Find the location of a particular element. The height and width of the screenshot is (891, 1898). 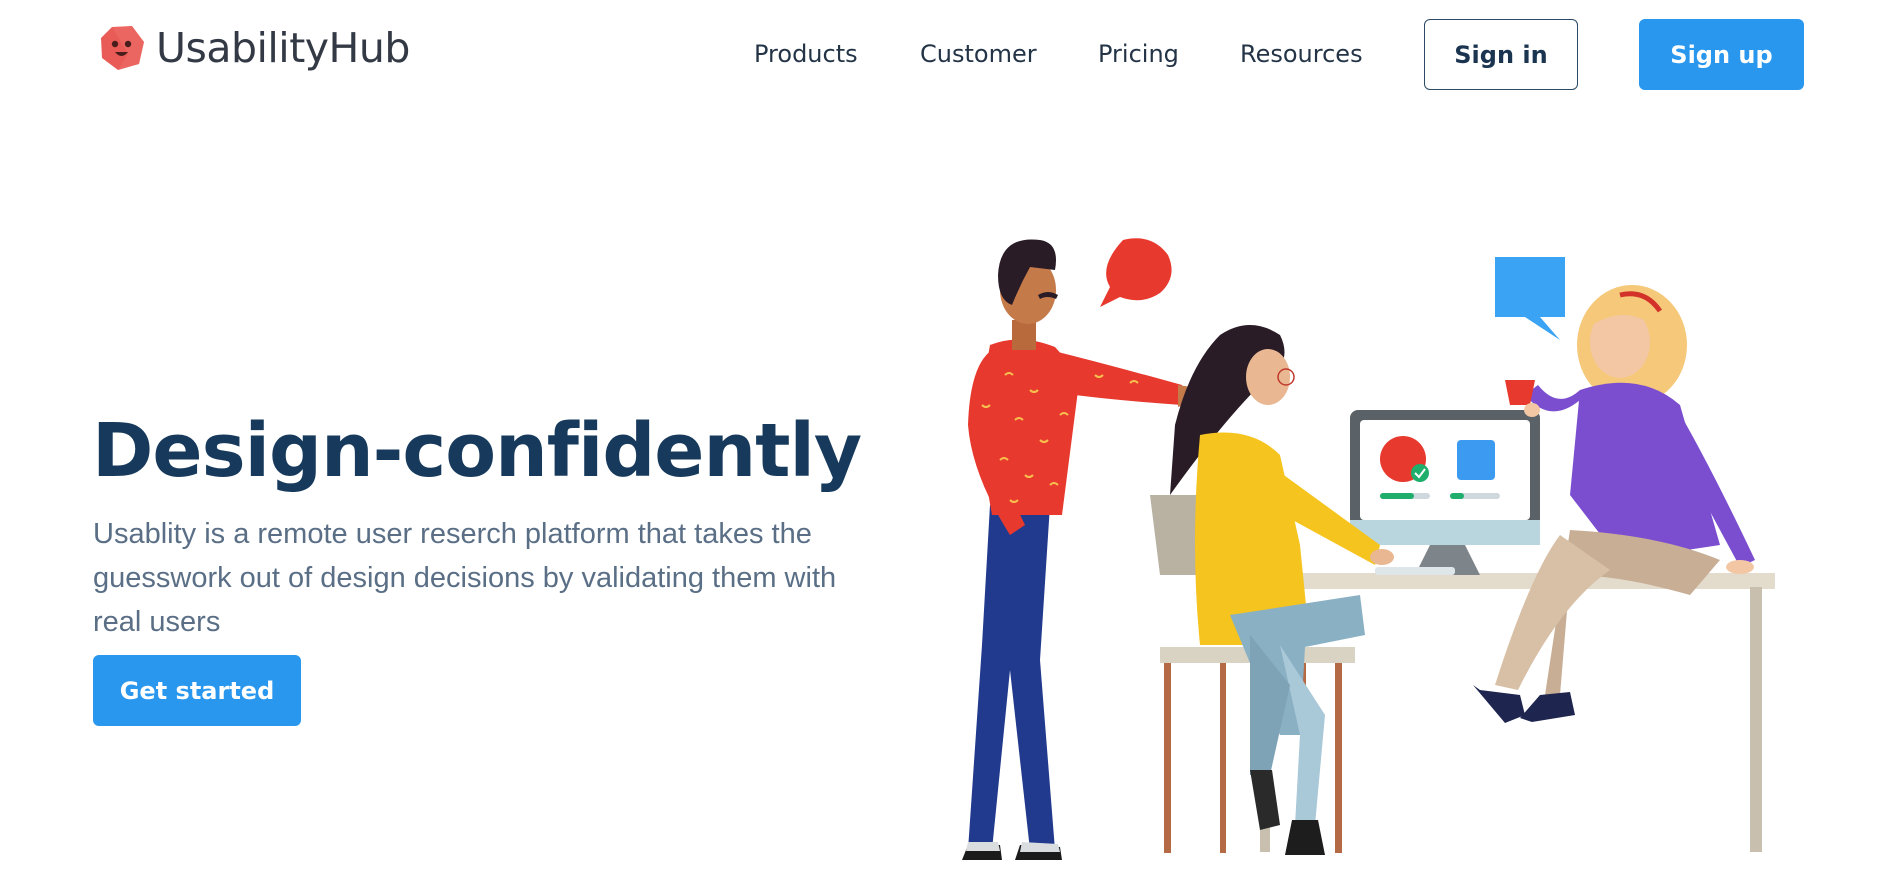

nav-link-products: Products is located at coordinates (806, 54).